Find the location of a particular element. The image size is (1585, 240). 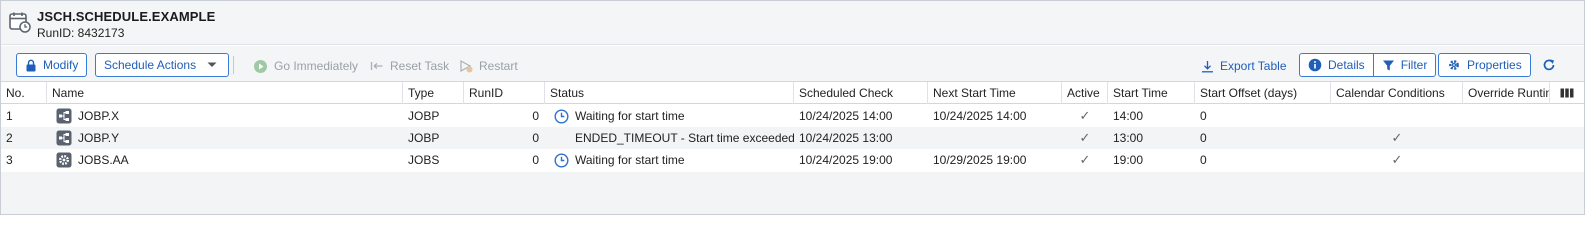

column-header-name: Name is located at coordinates (225, 93).